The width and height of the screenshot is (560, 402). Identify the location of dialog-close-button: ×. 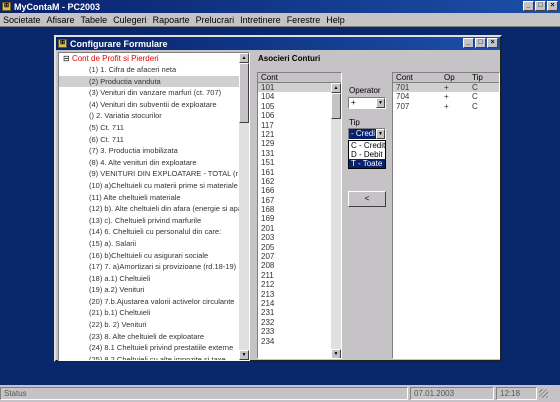
(492, 43).